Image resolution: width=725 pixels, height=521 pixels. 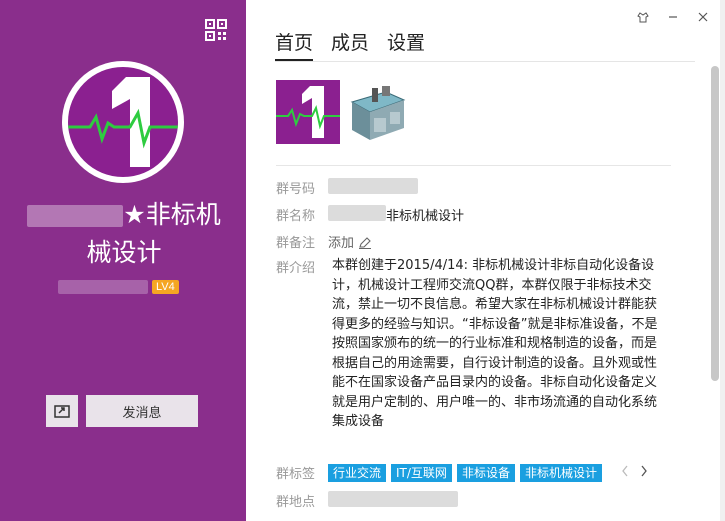 What do you see at coordinates (216, 30) in the screenshot?
I see `qr-code-icon` at bounding box center [216, 30].